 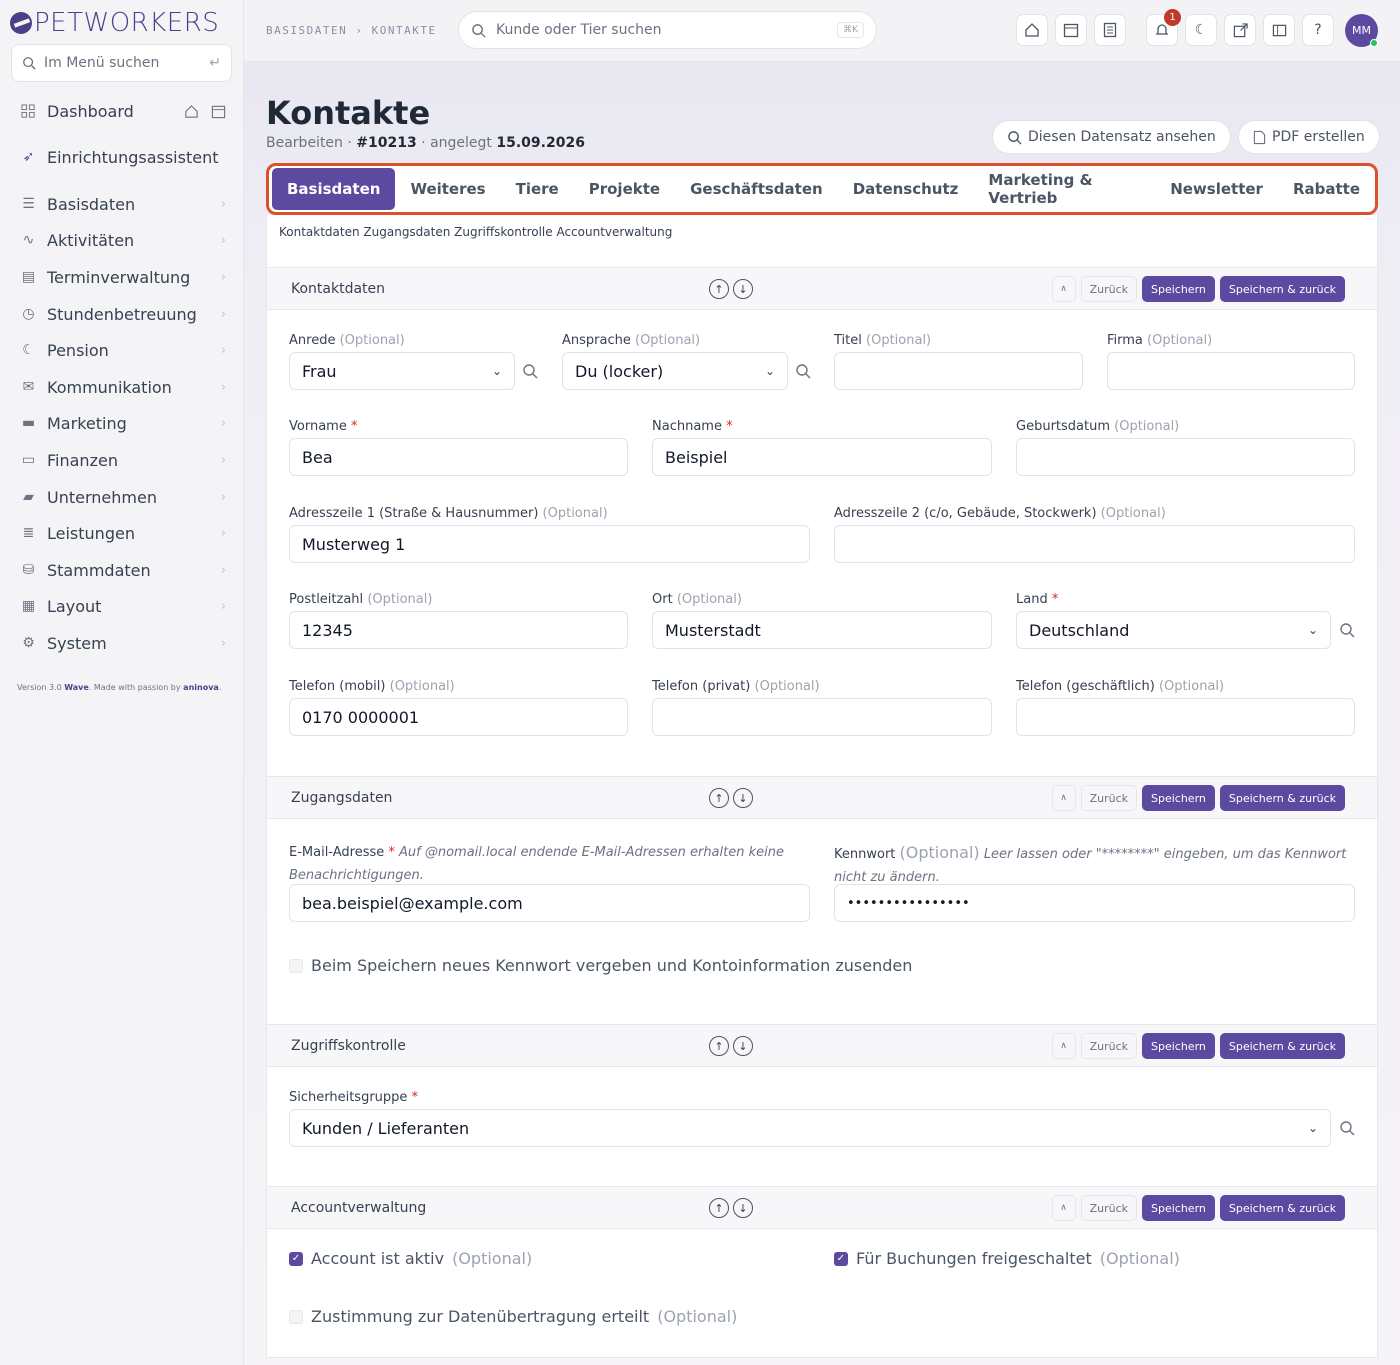 What do you see at coordinates (123, 643) in the screenshot?
I see `sidebar-item-system: ⚙ System ›` at bounding box center [123, 643].